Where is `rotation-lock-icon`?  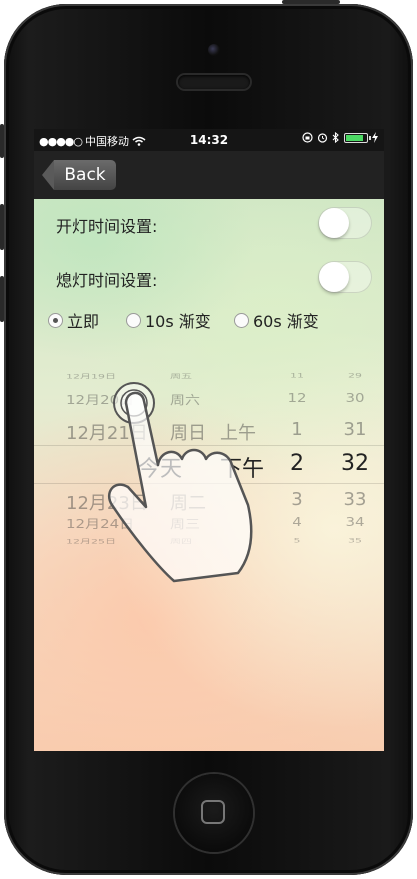 rotation-lock-icon is located at coordinates (307, 137).